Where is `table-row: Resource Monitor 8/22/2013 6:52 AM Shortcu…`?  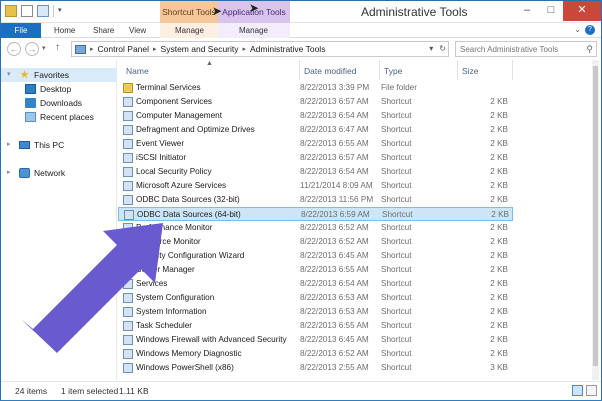
table-row: Resource Monitor 8/22/2013 6:52 AM Shortcu… is located at coordinates (315, 242).